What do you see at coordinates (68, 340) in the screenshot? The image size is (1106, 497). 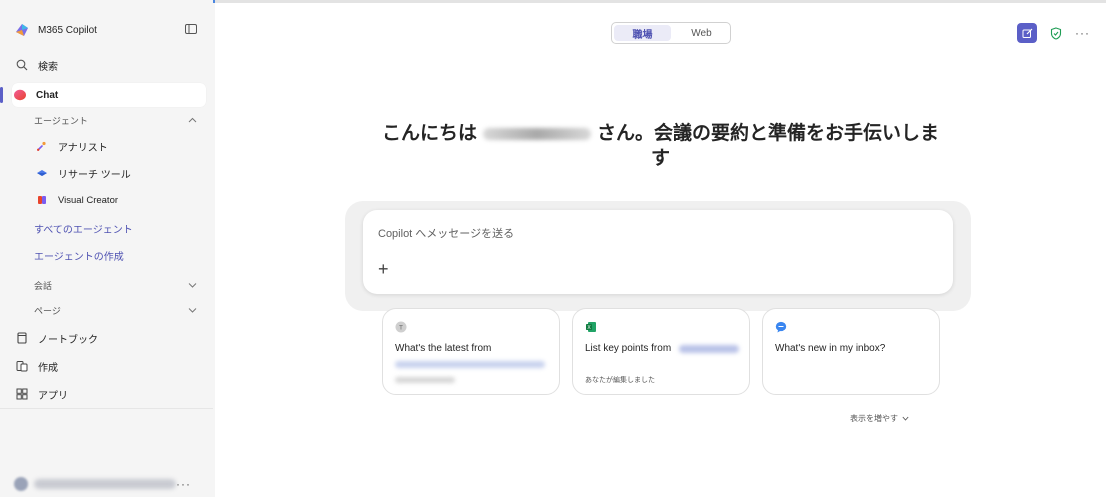 I see `sidebar-item-label: ノートブック` at bounding box center [68, 340].